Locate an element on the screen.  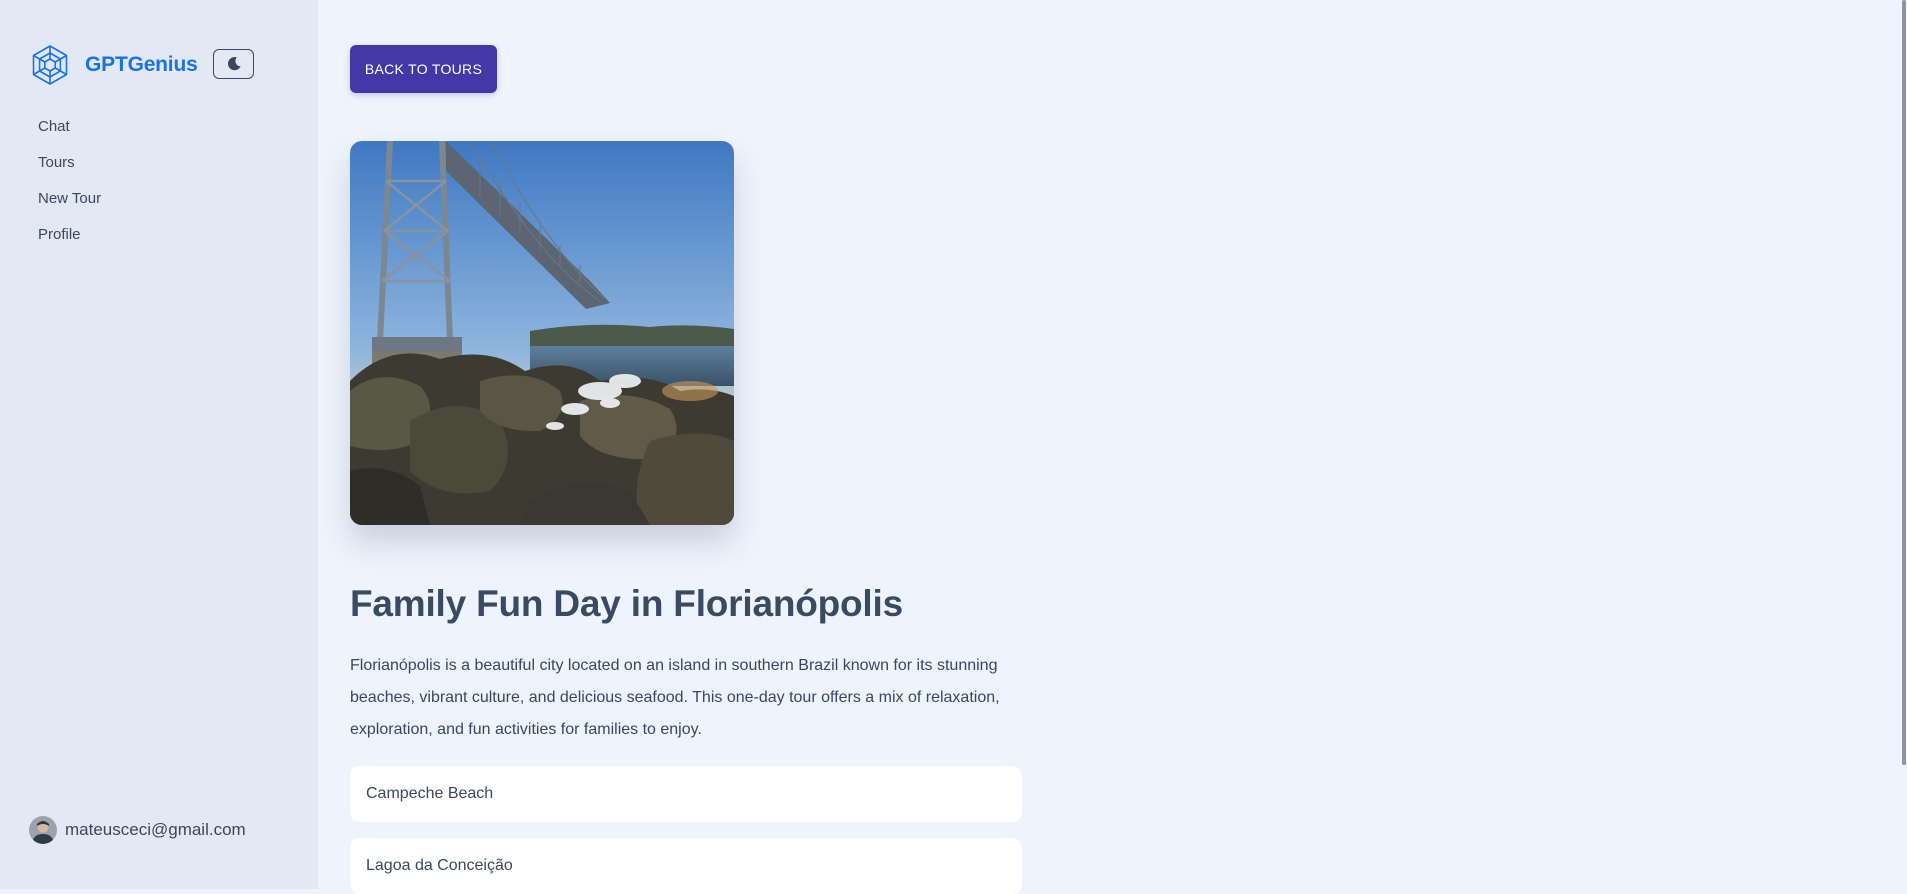
user-profile: mateusceci@gmail.com is located at coordinates (137, 830).